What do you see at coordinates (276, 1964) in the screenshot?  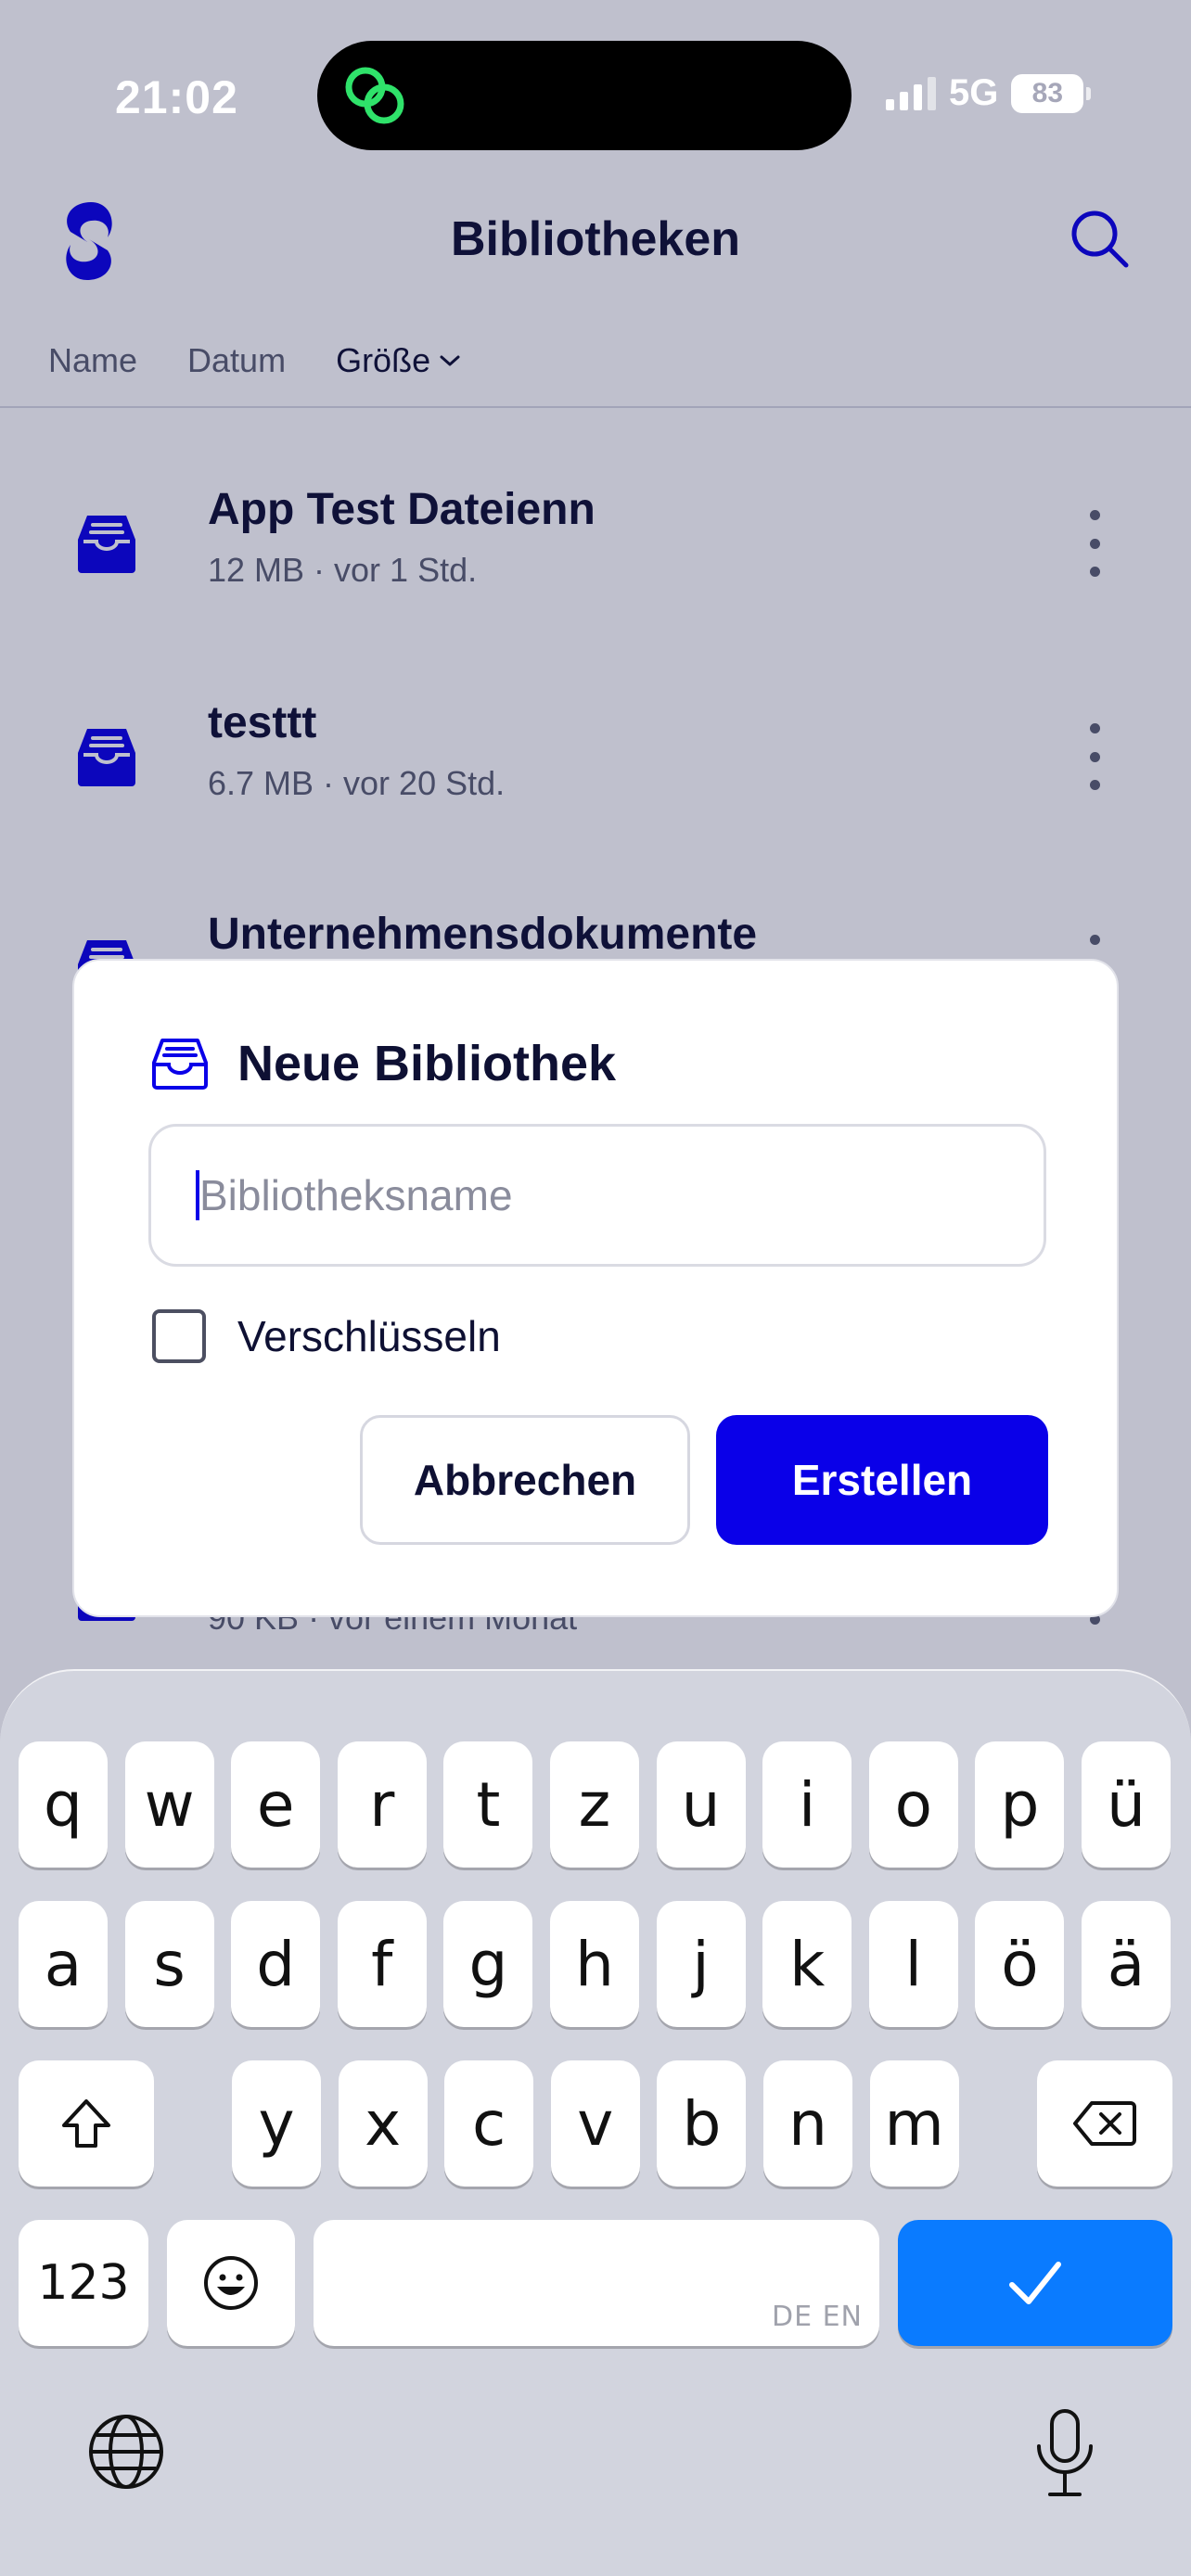 I see `key-d: d` at bounding box center [276, 1964].